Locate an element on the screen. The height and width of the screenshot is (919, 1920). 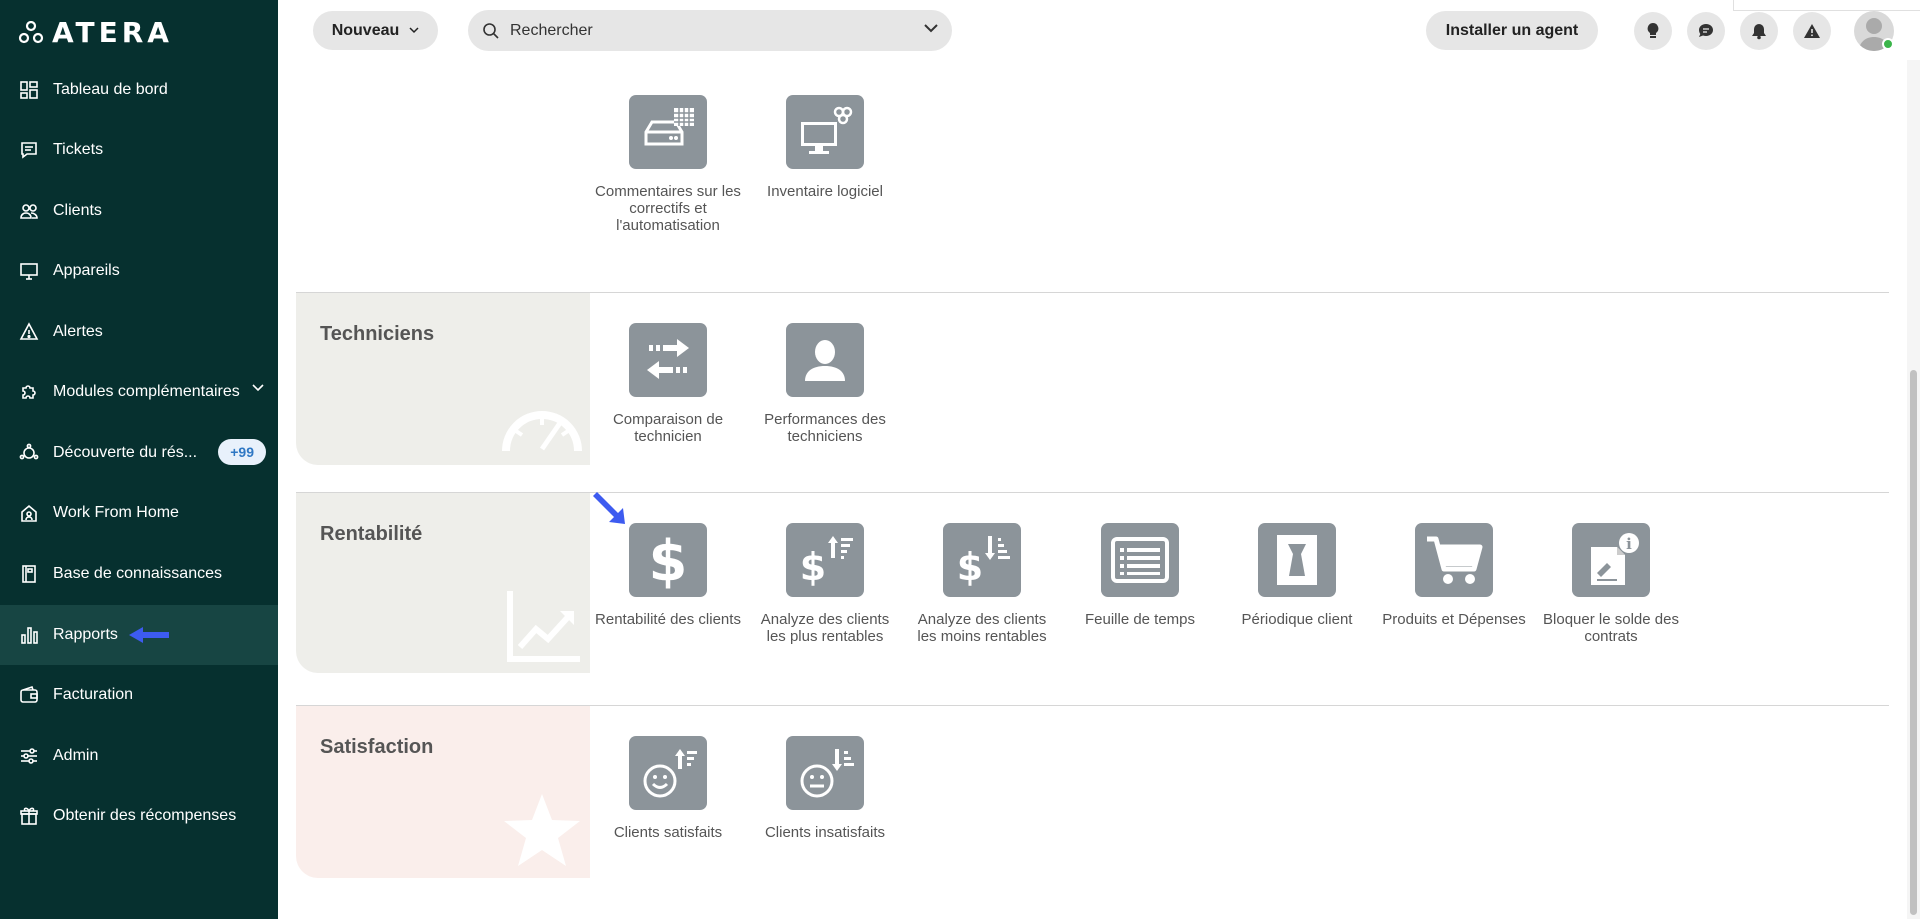
sidebar-item-base-de-connaissances: Base de connaissances is located at coordinates (139, 574).